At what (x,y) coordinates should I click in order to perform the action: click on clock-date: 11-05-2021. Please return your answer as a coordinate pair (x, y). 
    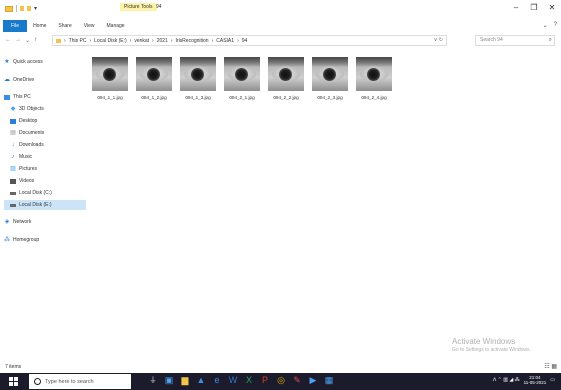
    Looking at the image, I should click on (535, 382).